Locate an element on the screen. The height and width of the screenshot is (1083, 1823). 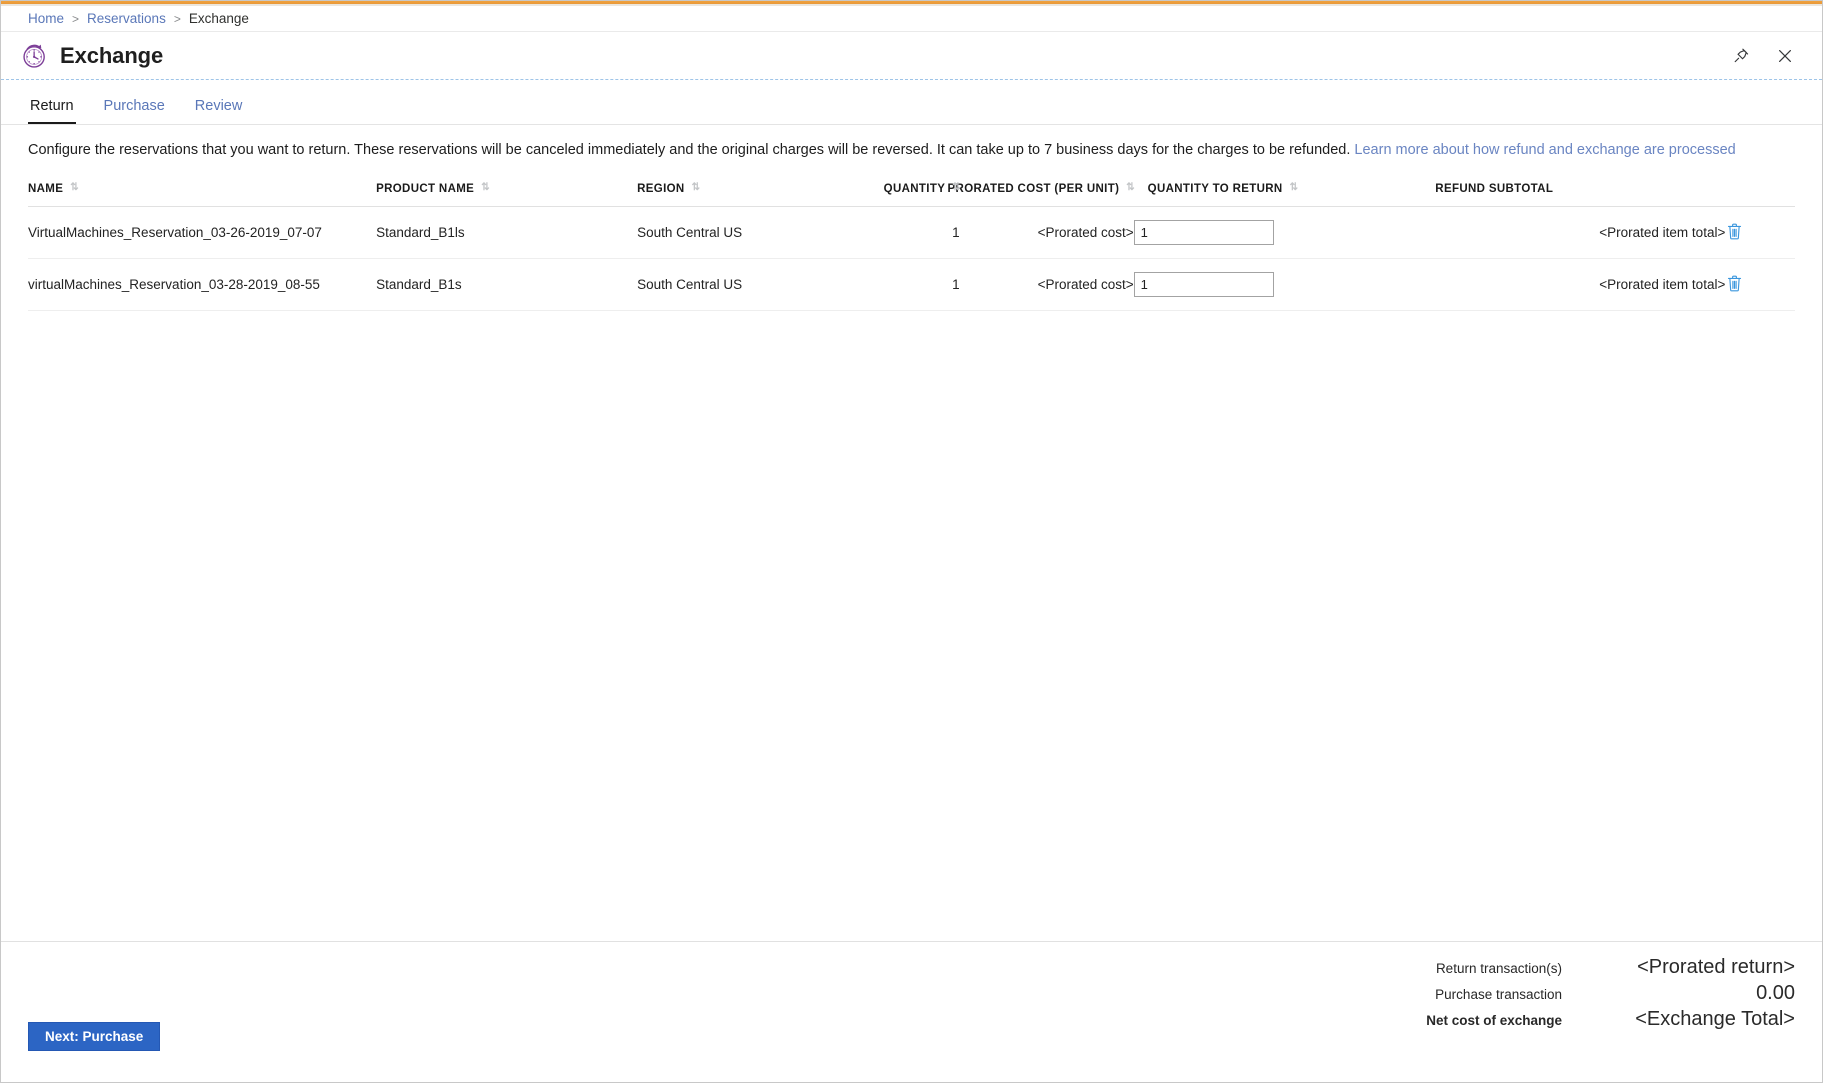
column-header-refund-subtotal-label: REFUND SUBTOTAL is located at coordinates (1494, 188).